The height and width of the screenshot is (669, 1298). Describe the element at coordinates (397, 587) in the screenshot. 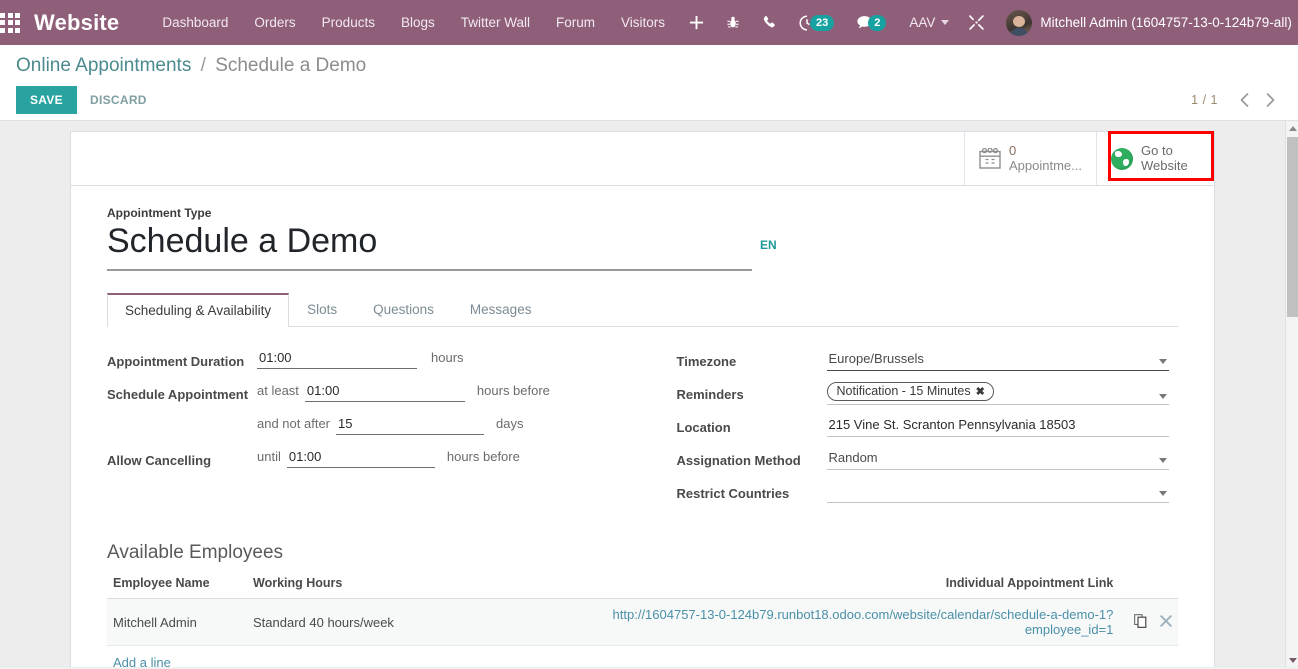

I see `column-working-hours: Working Hours` at that location.